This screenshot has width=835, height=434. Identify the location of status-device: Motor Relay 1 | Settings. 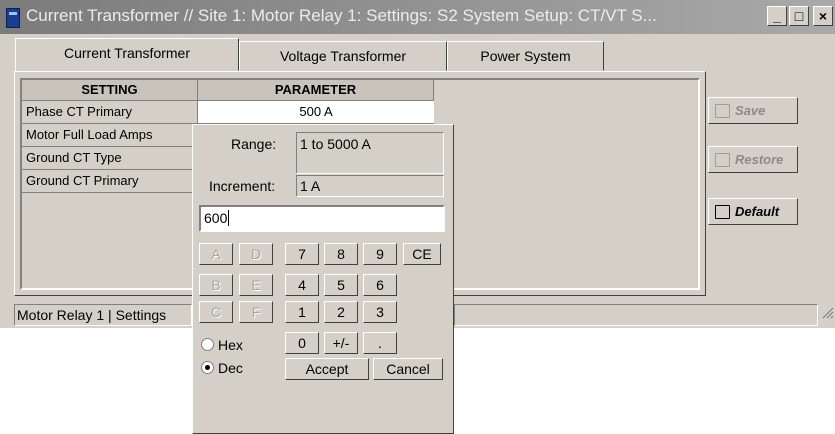
(103, 315).